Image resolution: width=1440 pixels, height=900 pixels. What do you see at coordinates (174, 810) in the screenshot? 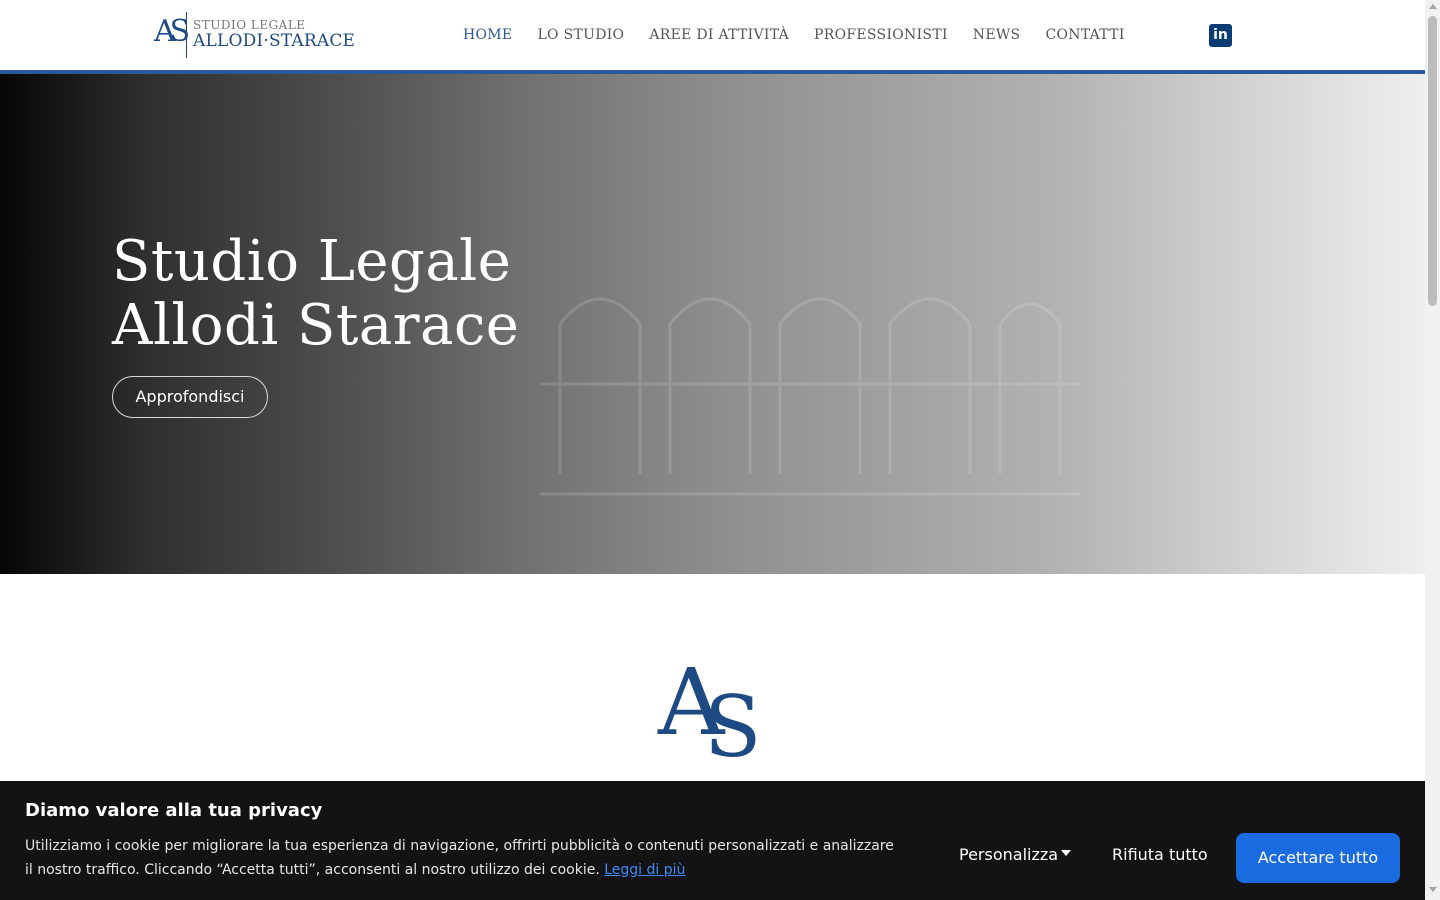
I see `cookie-title: Diamo valore alla tua privacy` at bounding box center [174, 810].